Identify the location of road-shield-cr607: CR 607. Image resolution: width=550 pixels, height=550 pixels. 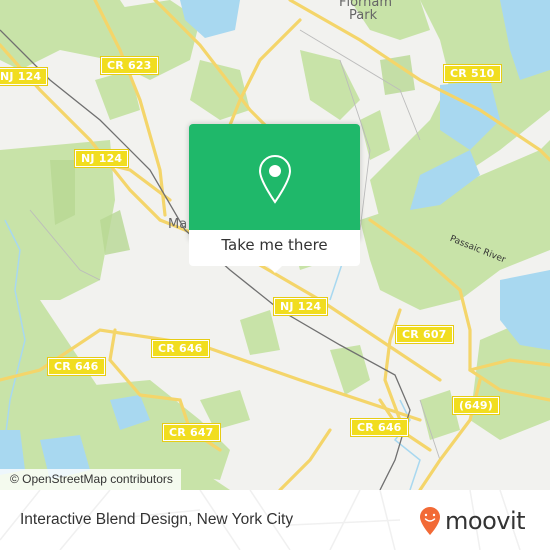
(424, 334).